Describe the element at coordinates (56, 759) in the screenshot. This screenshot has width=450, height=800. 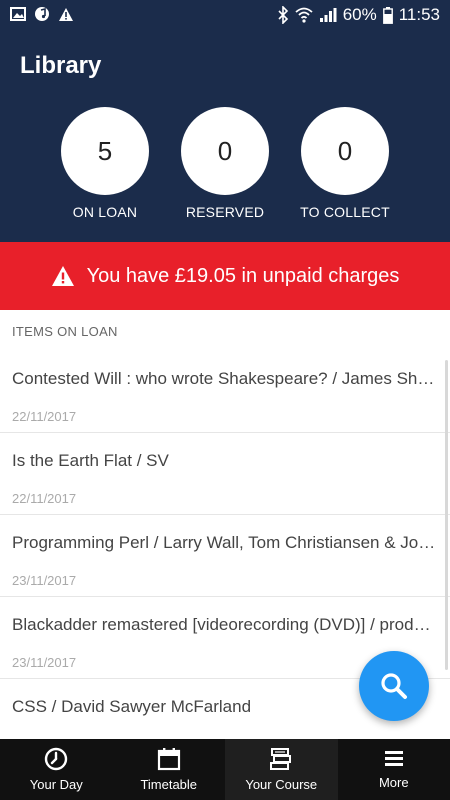
I see `clock-icon` at that location.